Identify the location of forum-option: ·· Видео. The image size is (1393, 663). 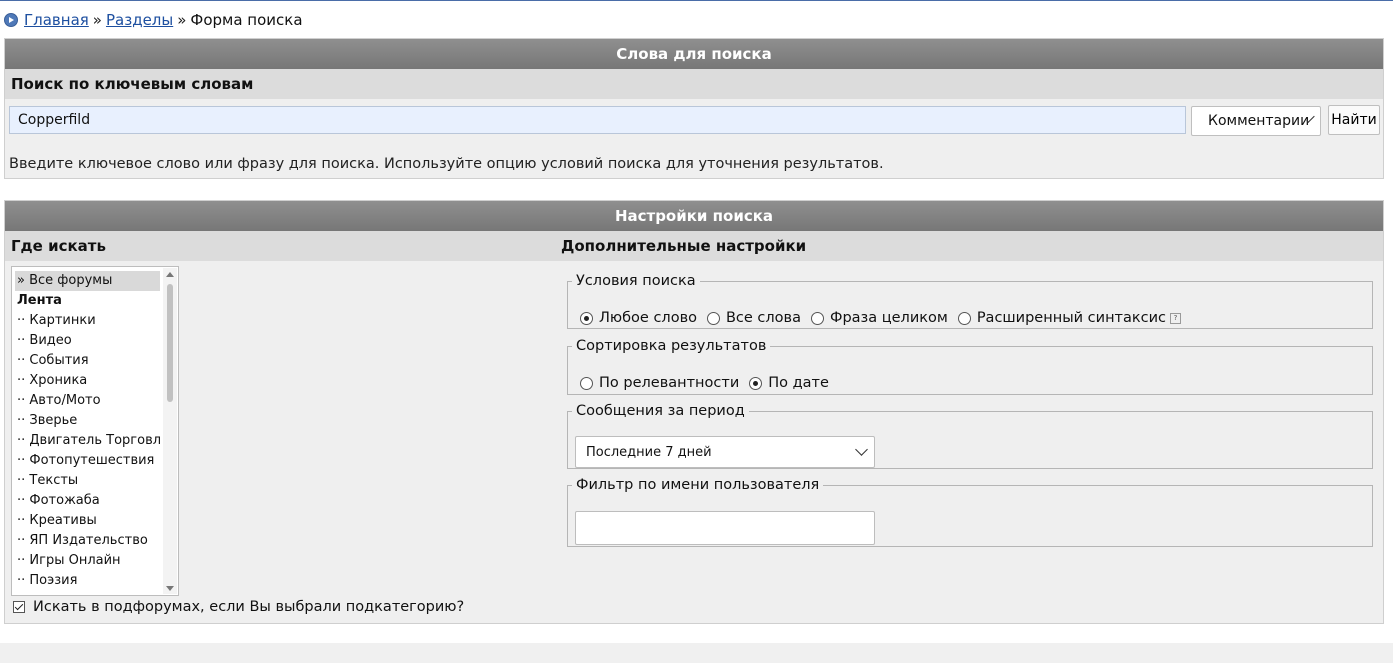
(87, 341).